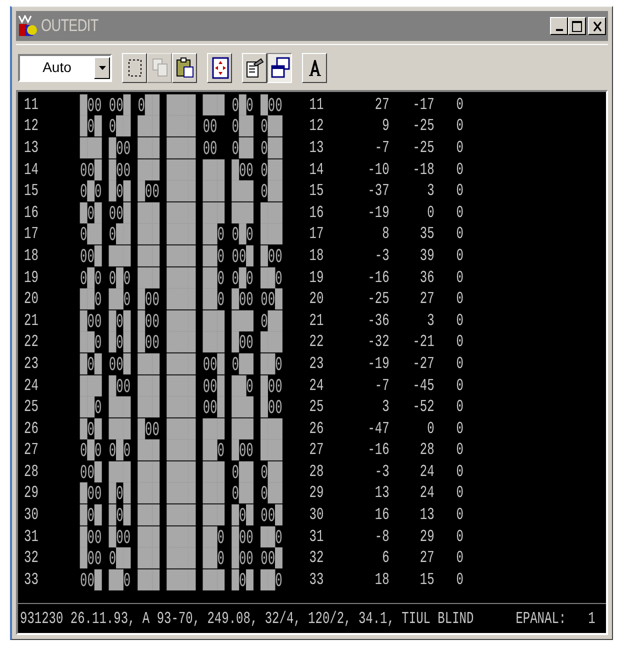 Image resolution: width=622 pixels, height=646 pixels. What do you see at coordinates (181, 493) in the screenshot?
I see `pattern-row: █00 █0█ ███ ████ ███ 0██ 0██` at bounding box center [181, 493].